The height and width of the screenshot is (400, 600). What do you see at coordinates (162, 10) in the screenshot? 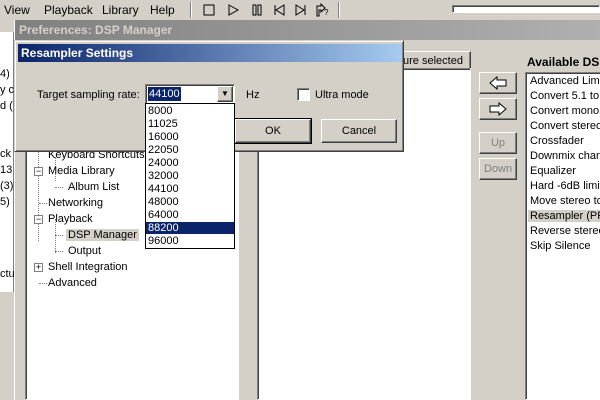
I see `menu-help: Help` at bounding box center [162, 10].